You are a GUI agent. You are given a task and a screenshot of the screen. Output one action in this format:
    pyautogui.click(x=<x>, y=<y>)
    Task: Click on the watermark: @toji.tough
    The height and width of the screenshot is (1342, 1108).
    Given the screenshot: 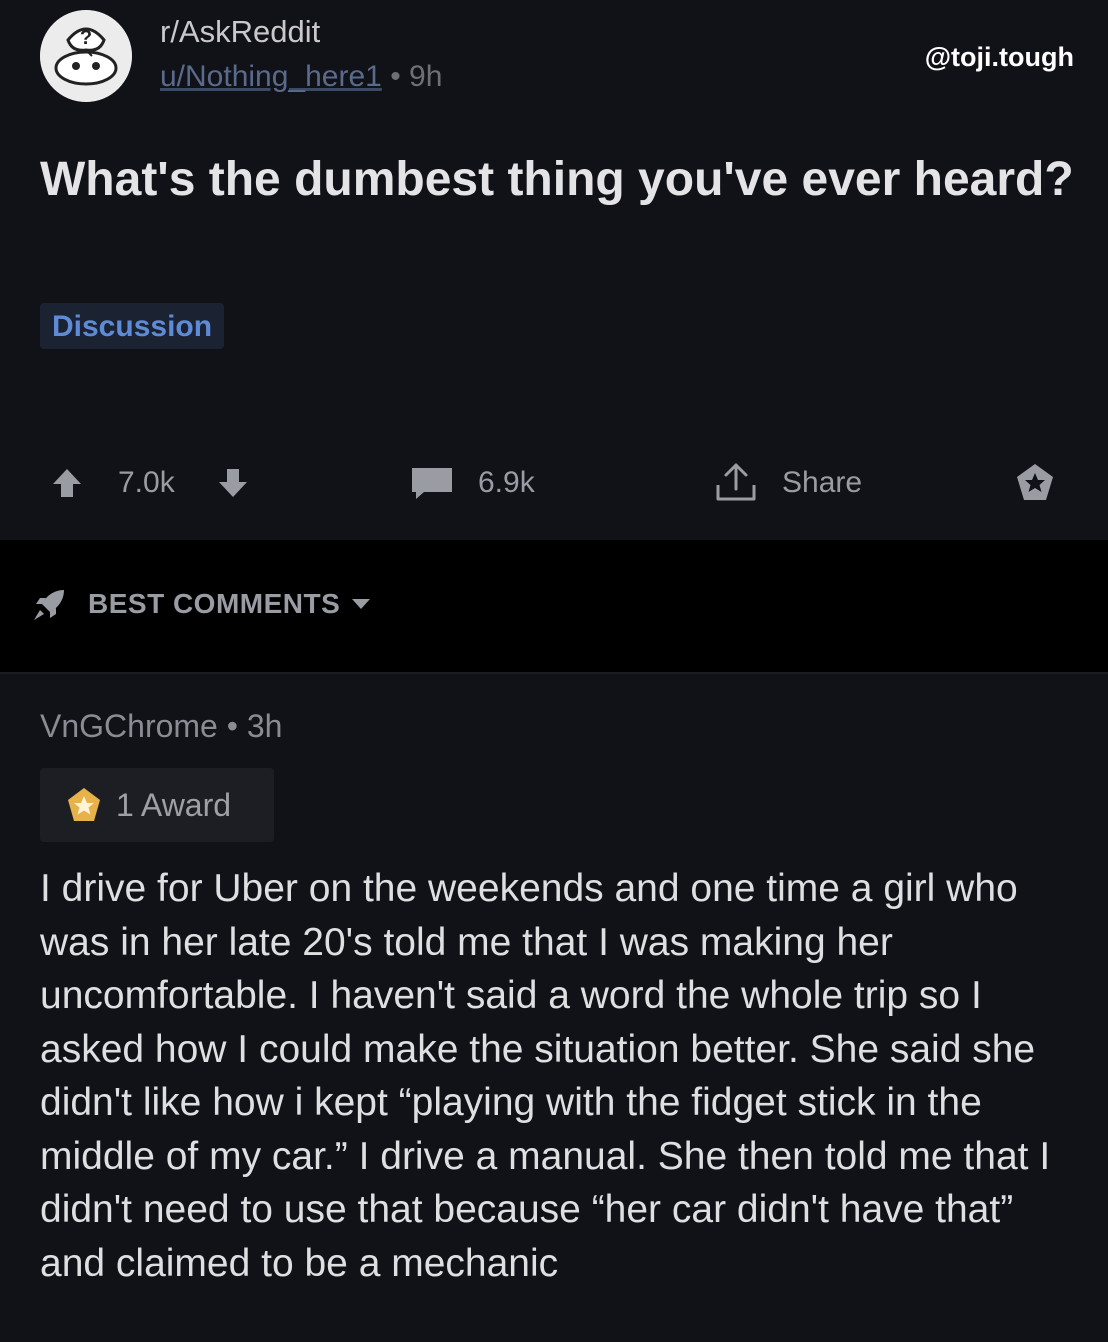 What is the action you would take?
    pyautogui.click(x=999, y=57)
    